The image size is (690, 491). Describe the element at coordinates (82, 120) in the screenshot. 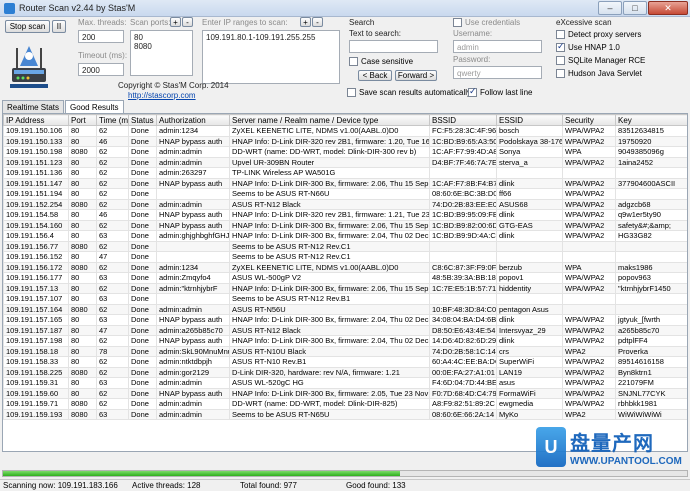

I see `column-header: Port` at that location.